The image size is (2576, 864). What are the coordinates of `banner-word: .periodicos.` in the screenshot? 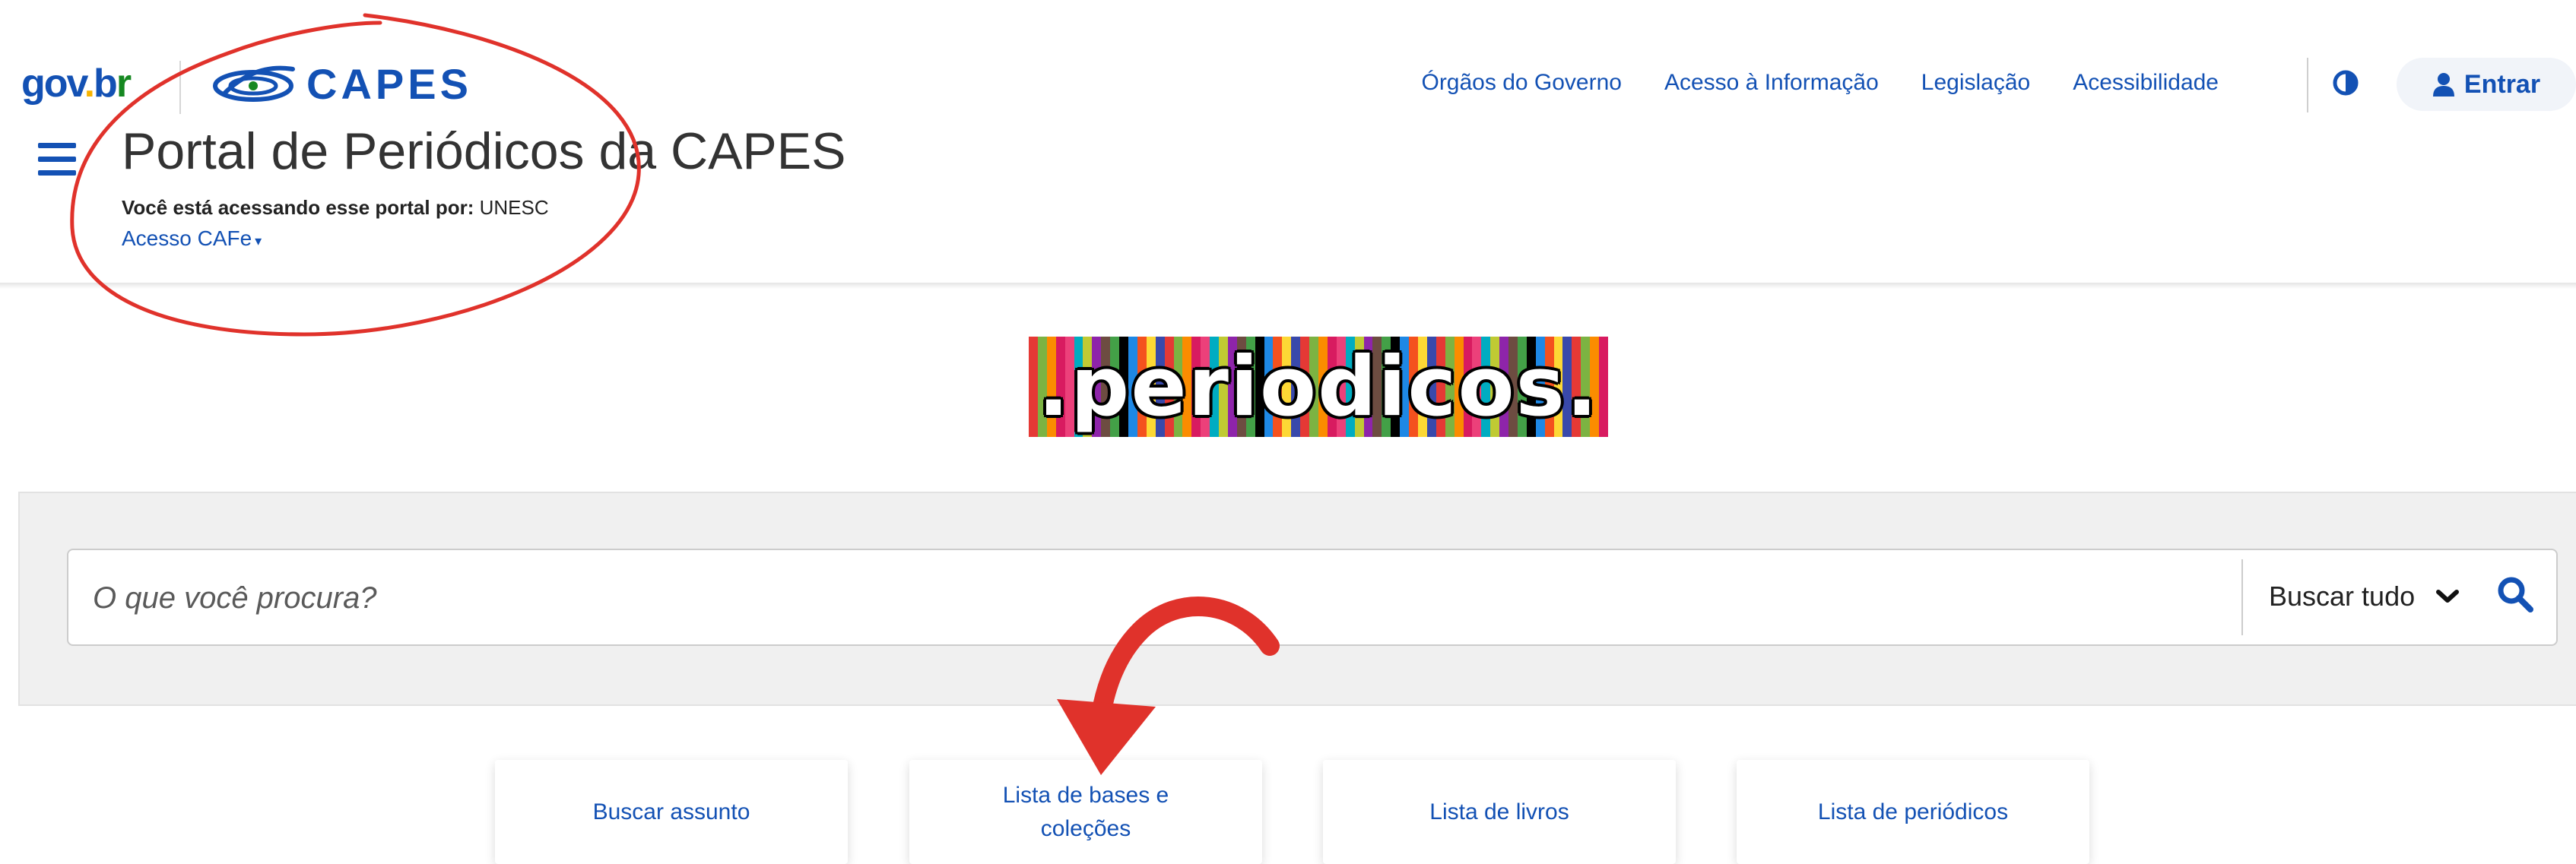 It's located at (1319, 387).